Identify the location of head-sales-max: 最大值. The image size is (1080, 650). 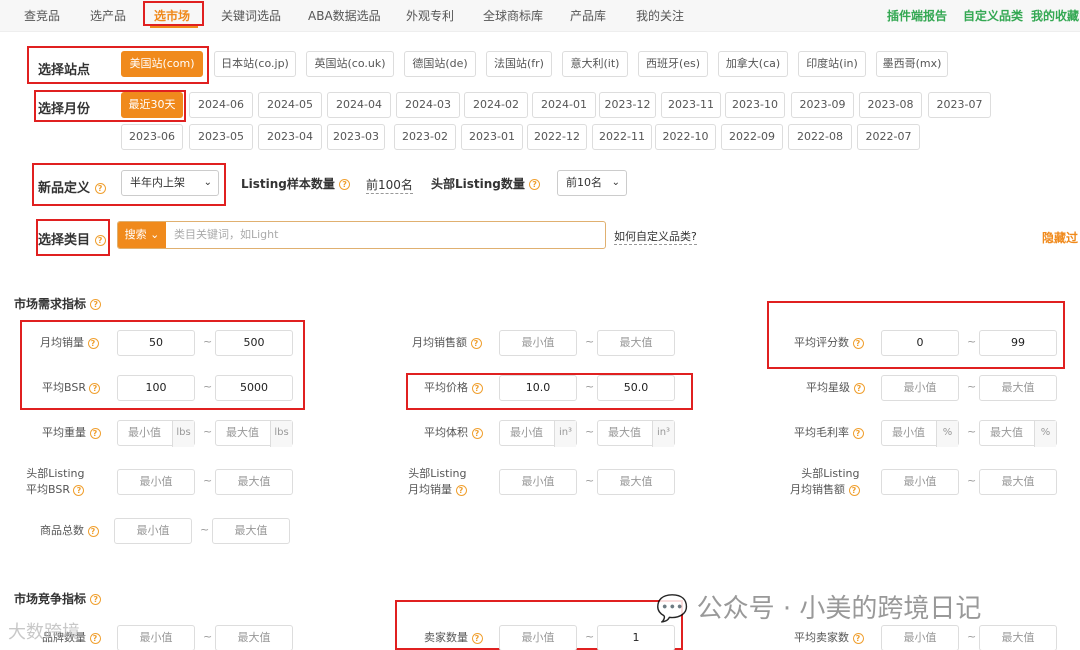
(636, 482).